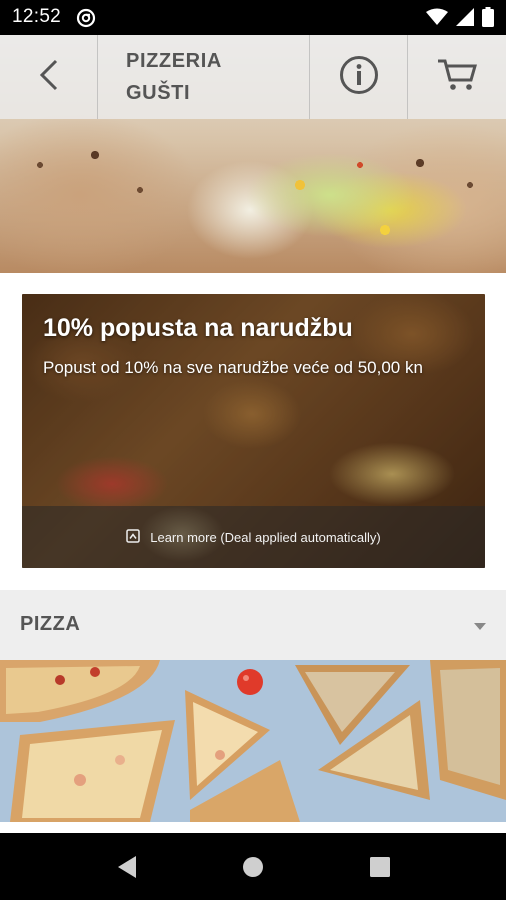 The height and width of the screenshot is (900, 506). I want to click on category-label: PIZZA, so click(50, 624).